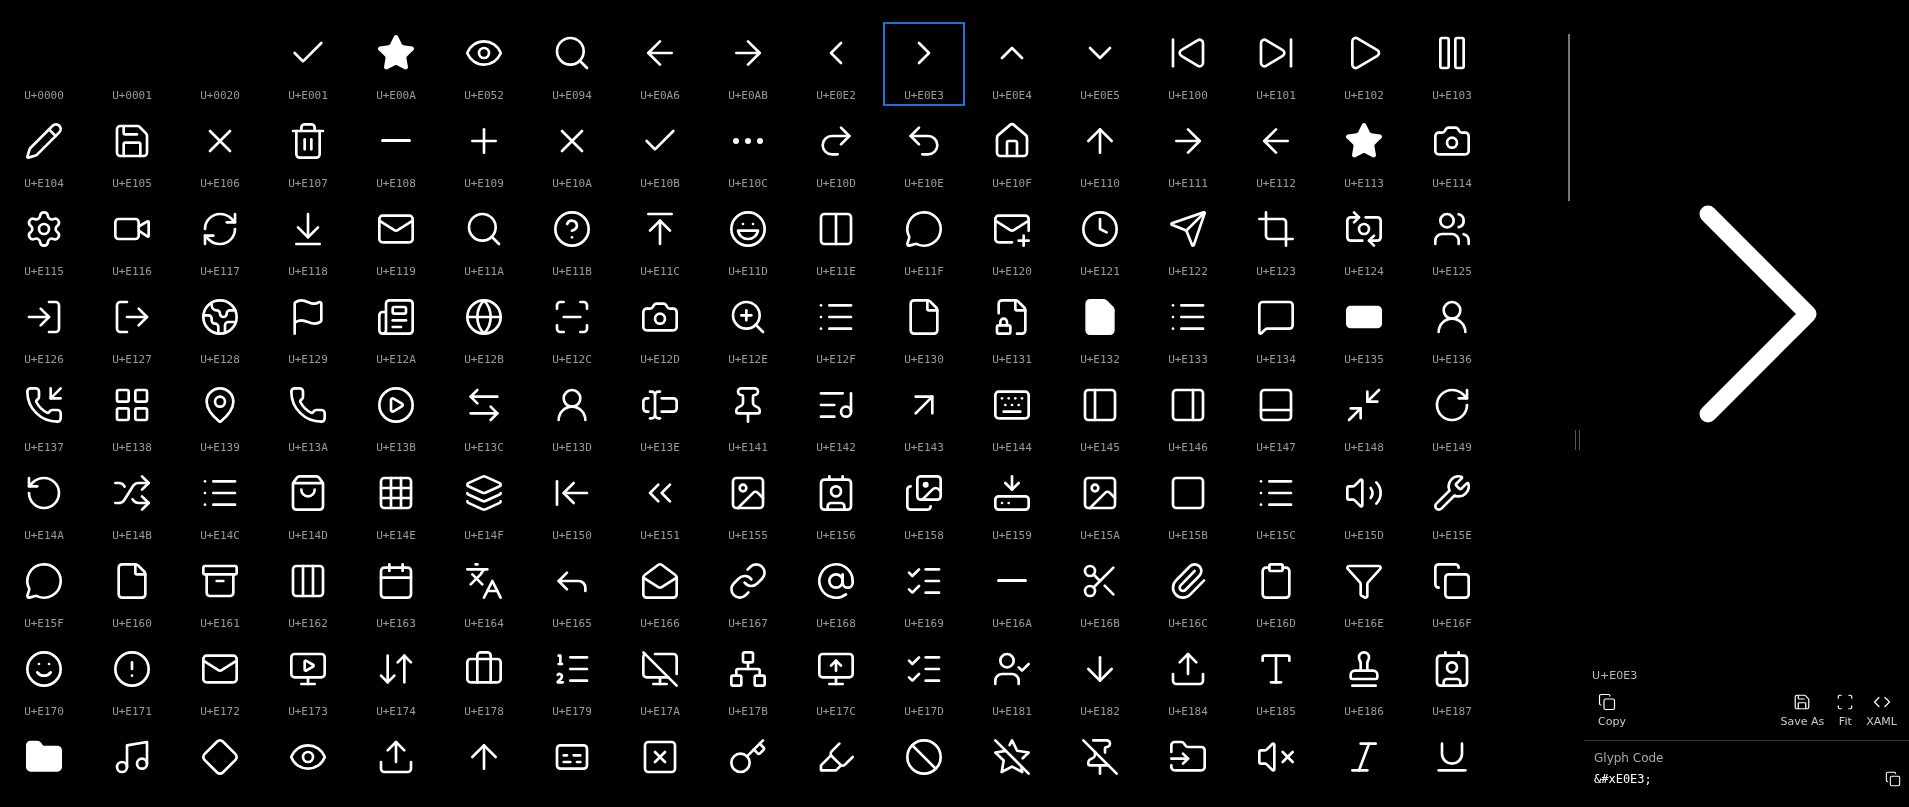  I want to click on glyph-tile: U+E148, so click(1364, 416).